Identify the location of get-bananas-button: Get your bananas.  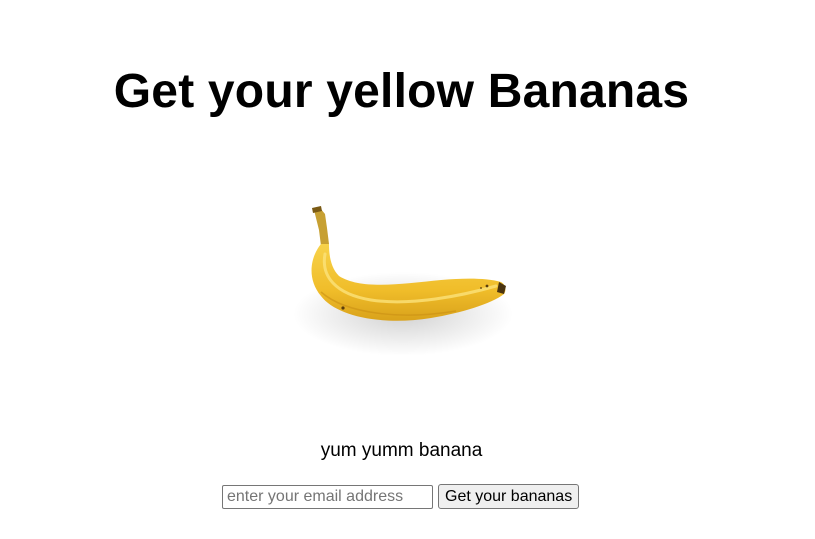
(509, 496).